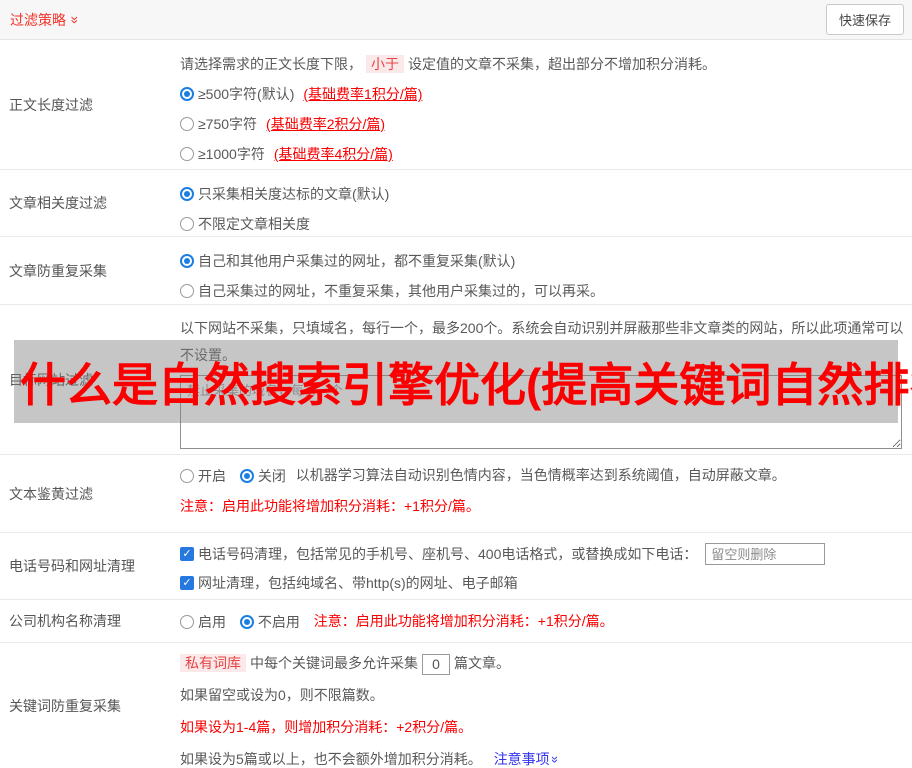 The height and width of the screenshot is (768, 912). Describe the element at coordinates (38, 19) in the screenshot. I see `page-title: 过滤策略` at that location.